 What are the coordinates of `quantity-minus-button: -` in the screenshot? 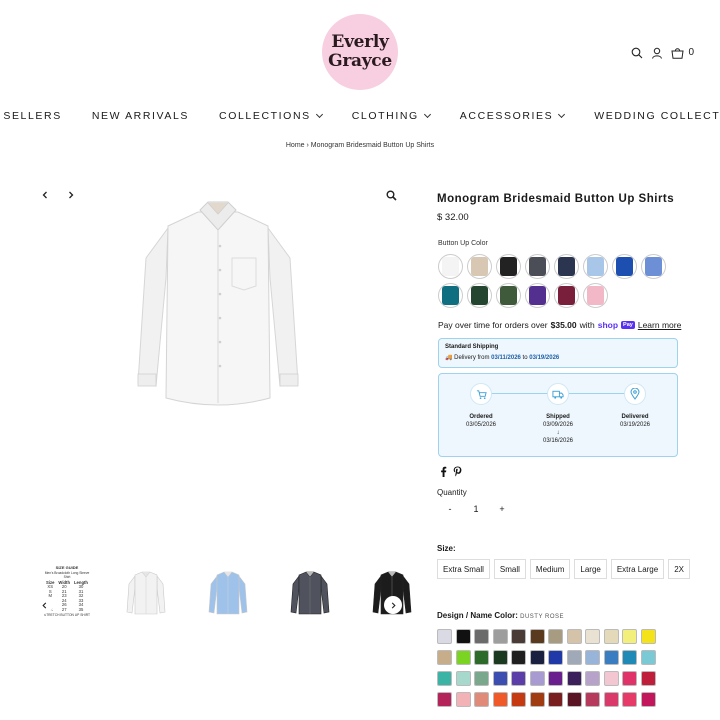 It's located at (450, 509).